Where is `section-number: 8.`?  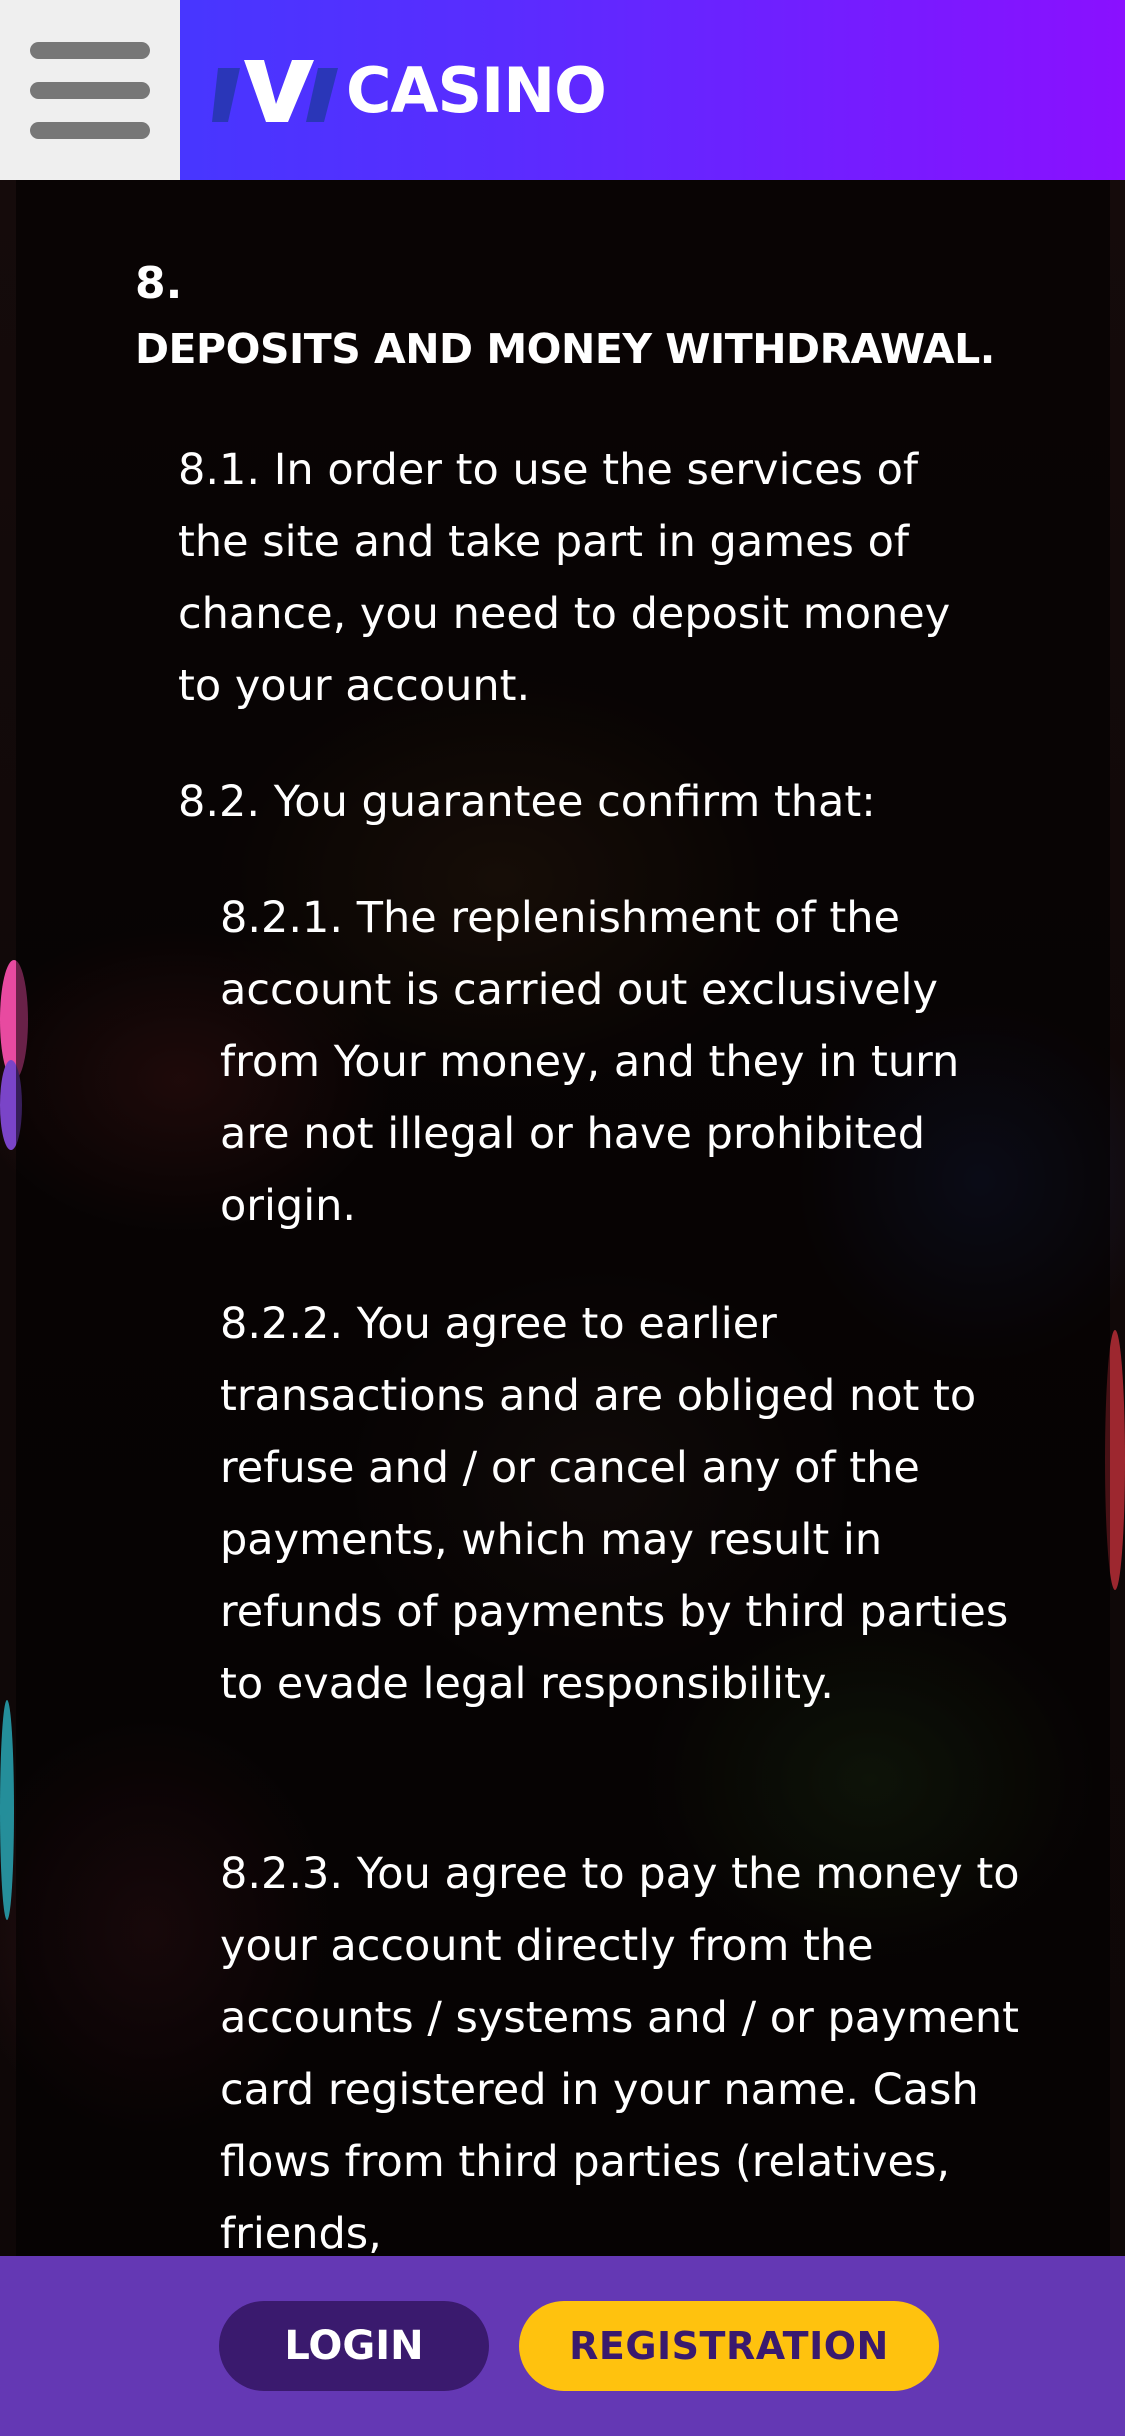
section-number: 8. is located at coordinates (159, 283).